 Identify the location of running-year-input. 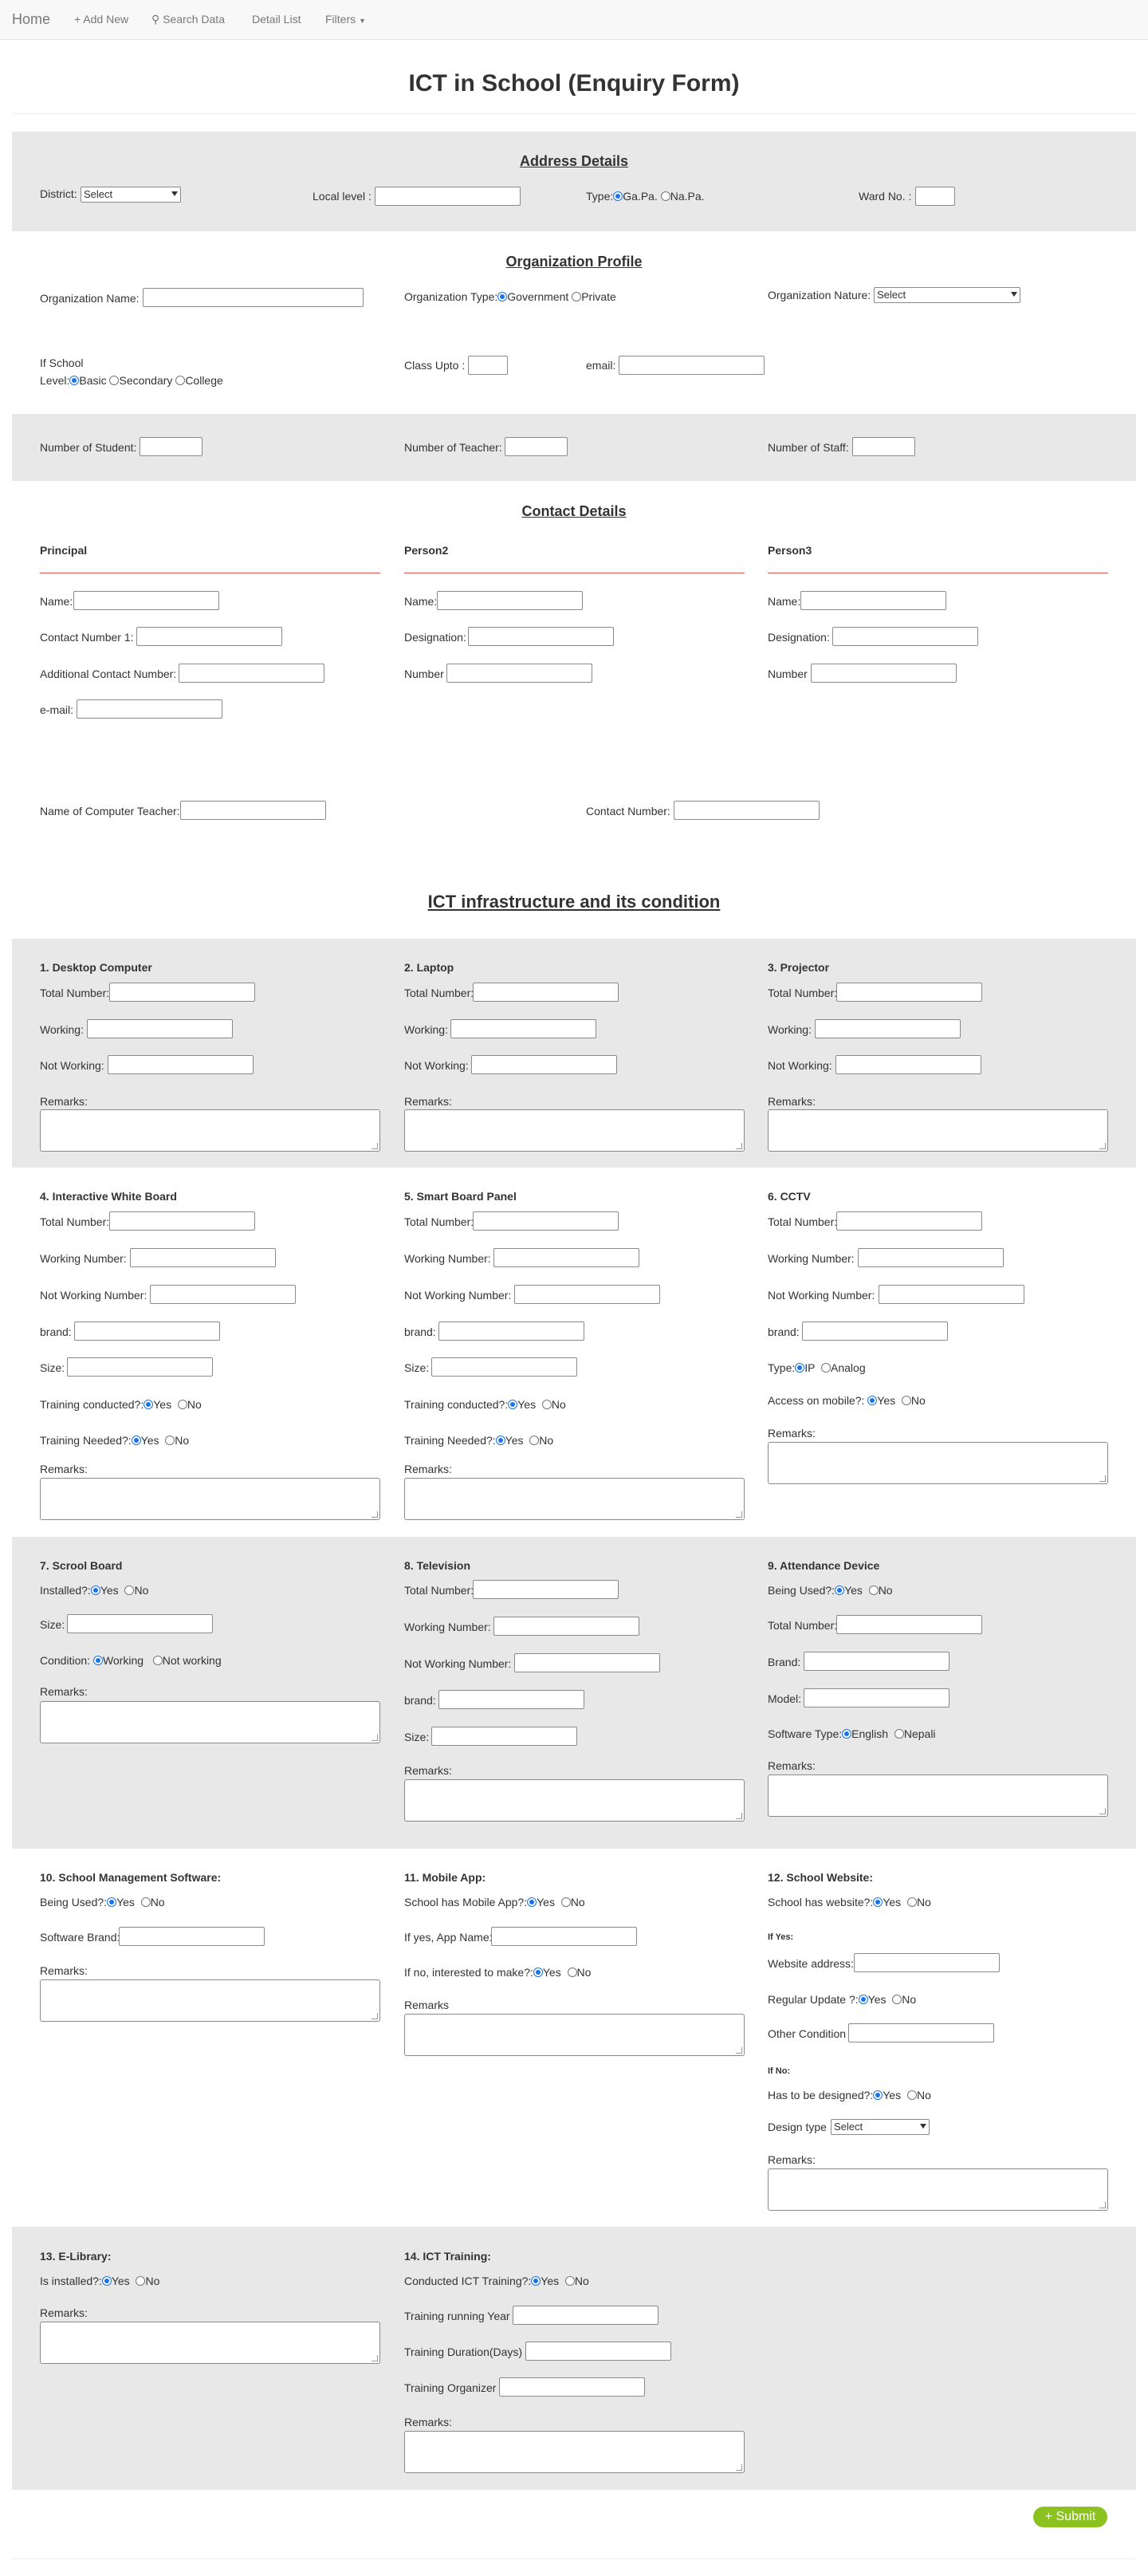
(586, 2315).